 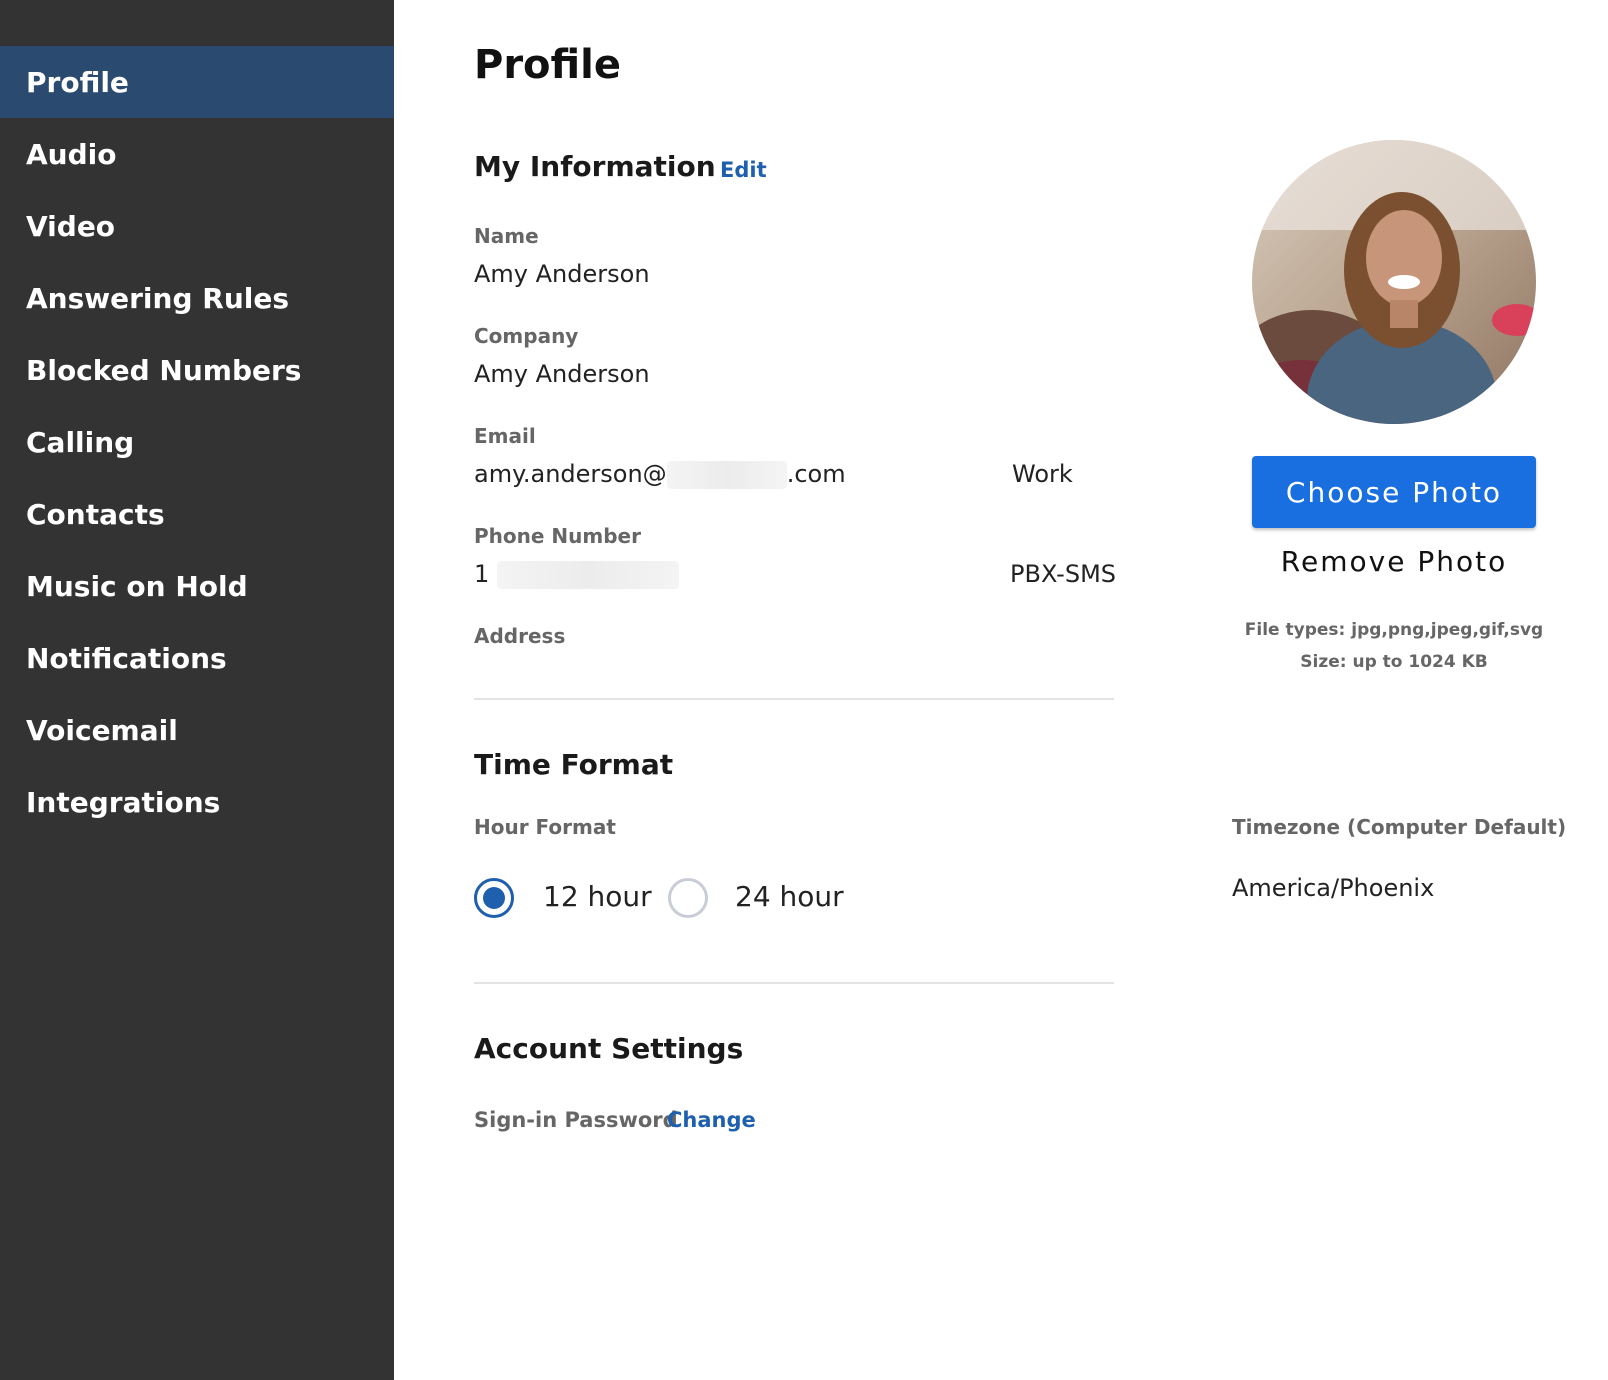 I want to click on sidebar-item-integrations: Integrations, so click(x=197, y=802).